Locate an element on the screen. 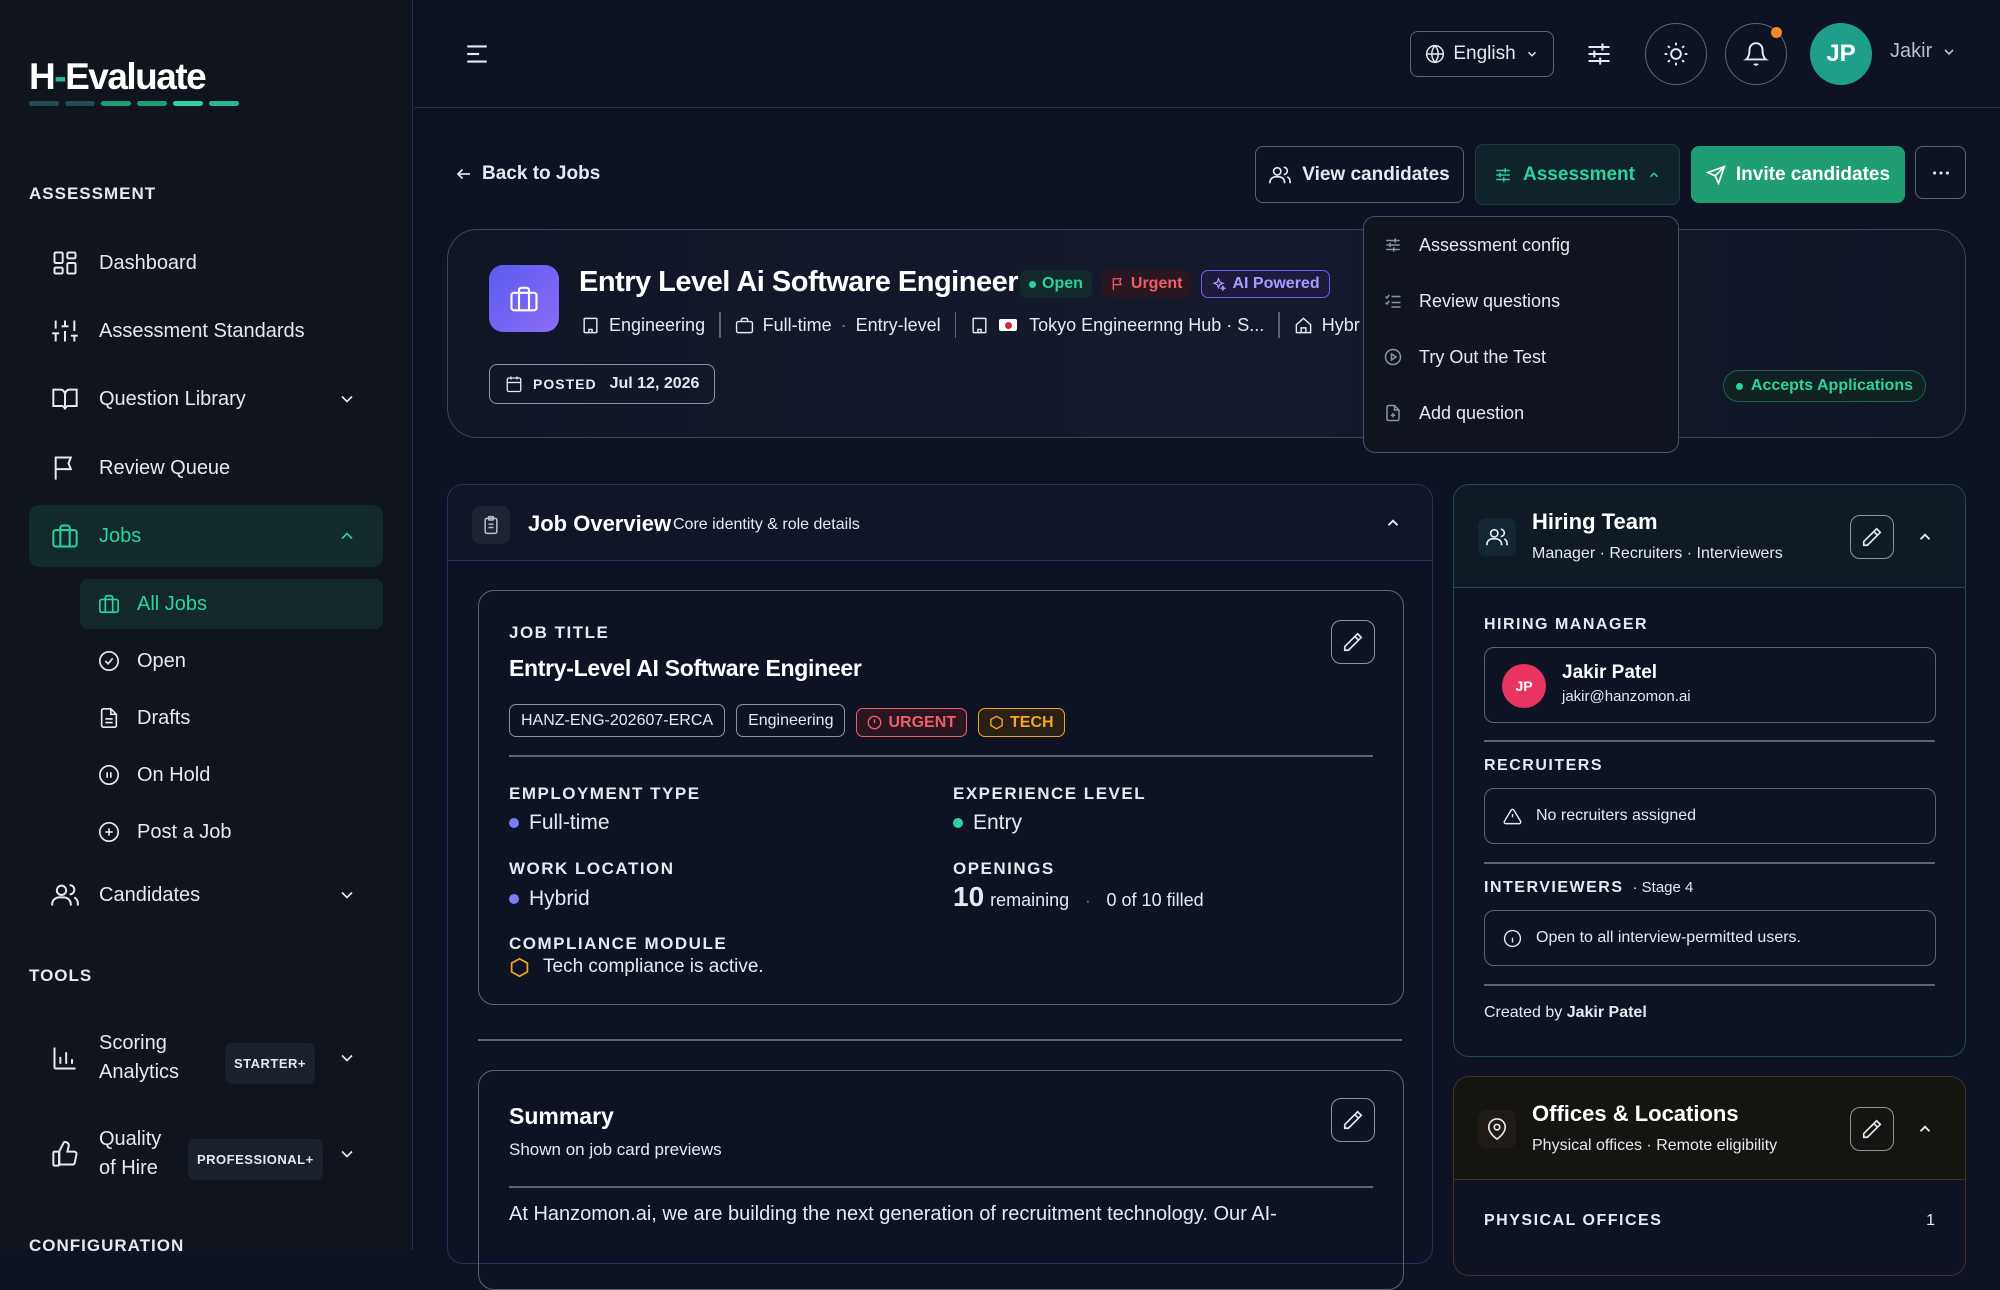 Image resolution: width=2000 pixels, height=1290 pixels. experience-level-label: EXPERIENCE LEVEL is located at coordinates (1050, 793).